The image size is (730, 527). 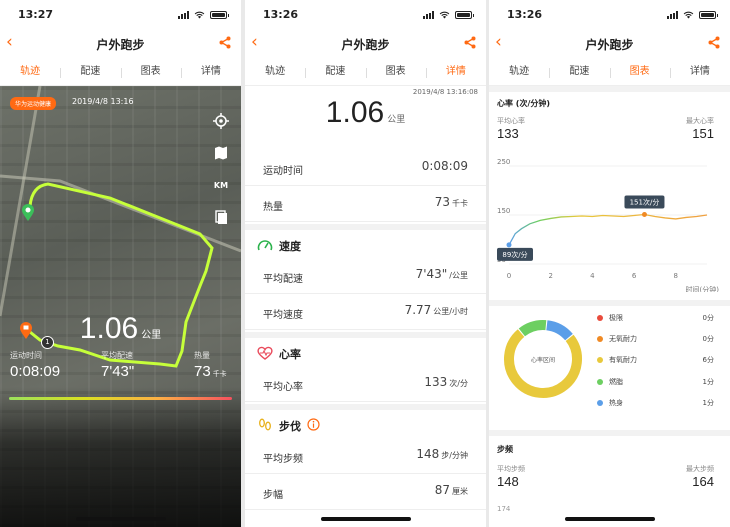 What do you see at coordinates (120, 329) in the screenshot?
I see `distance-display: 1.06 公里` at bounding box center [120, 329].